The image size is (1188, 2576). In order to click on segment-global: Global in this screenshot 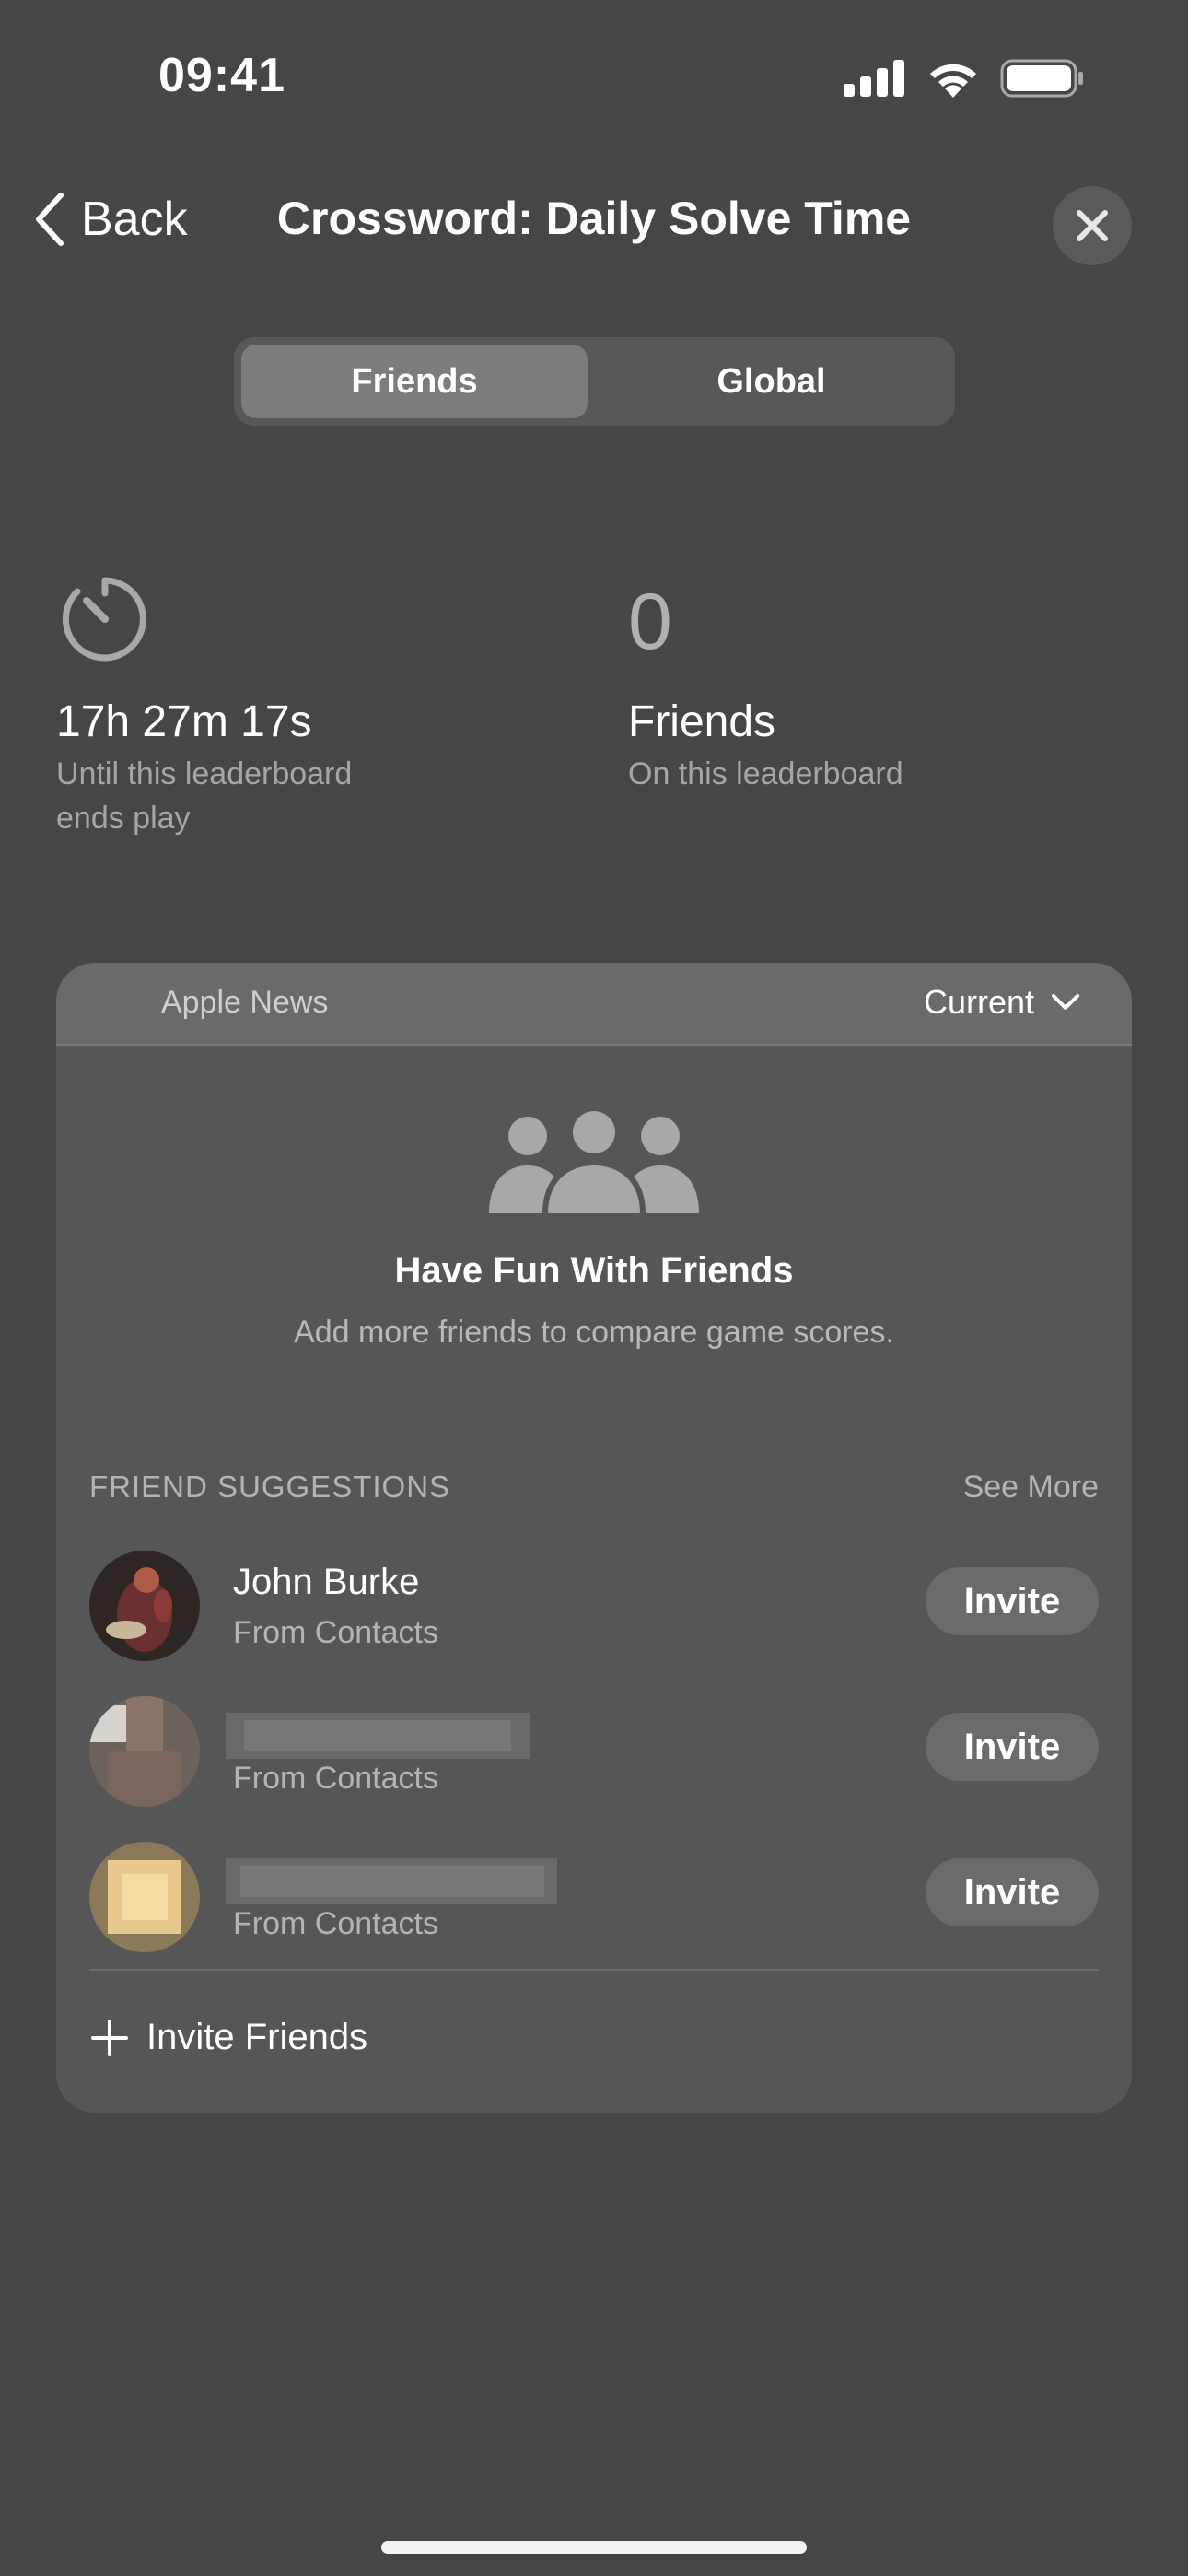, I will do `click(771, 381)`.